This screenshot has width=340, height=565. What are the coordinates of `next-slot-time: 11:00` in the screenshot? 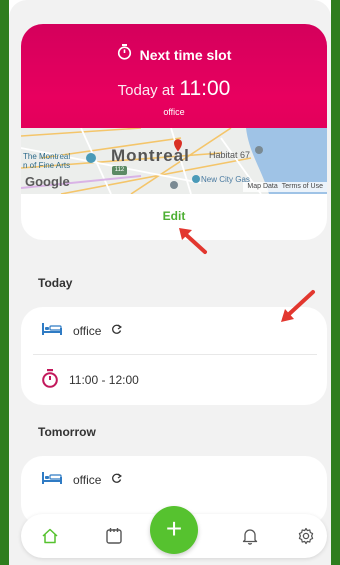 It's located at (205, 88).